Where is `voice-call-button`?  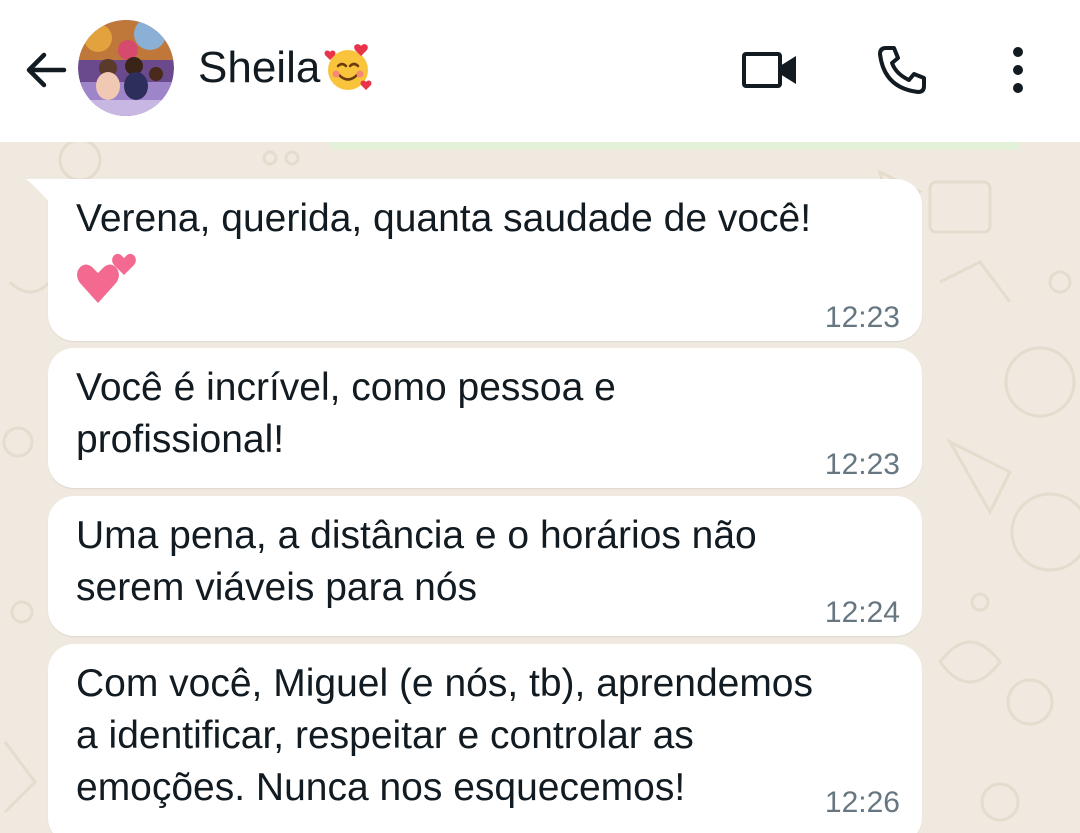
voice-call-button is located at coordinates (902, 70).